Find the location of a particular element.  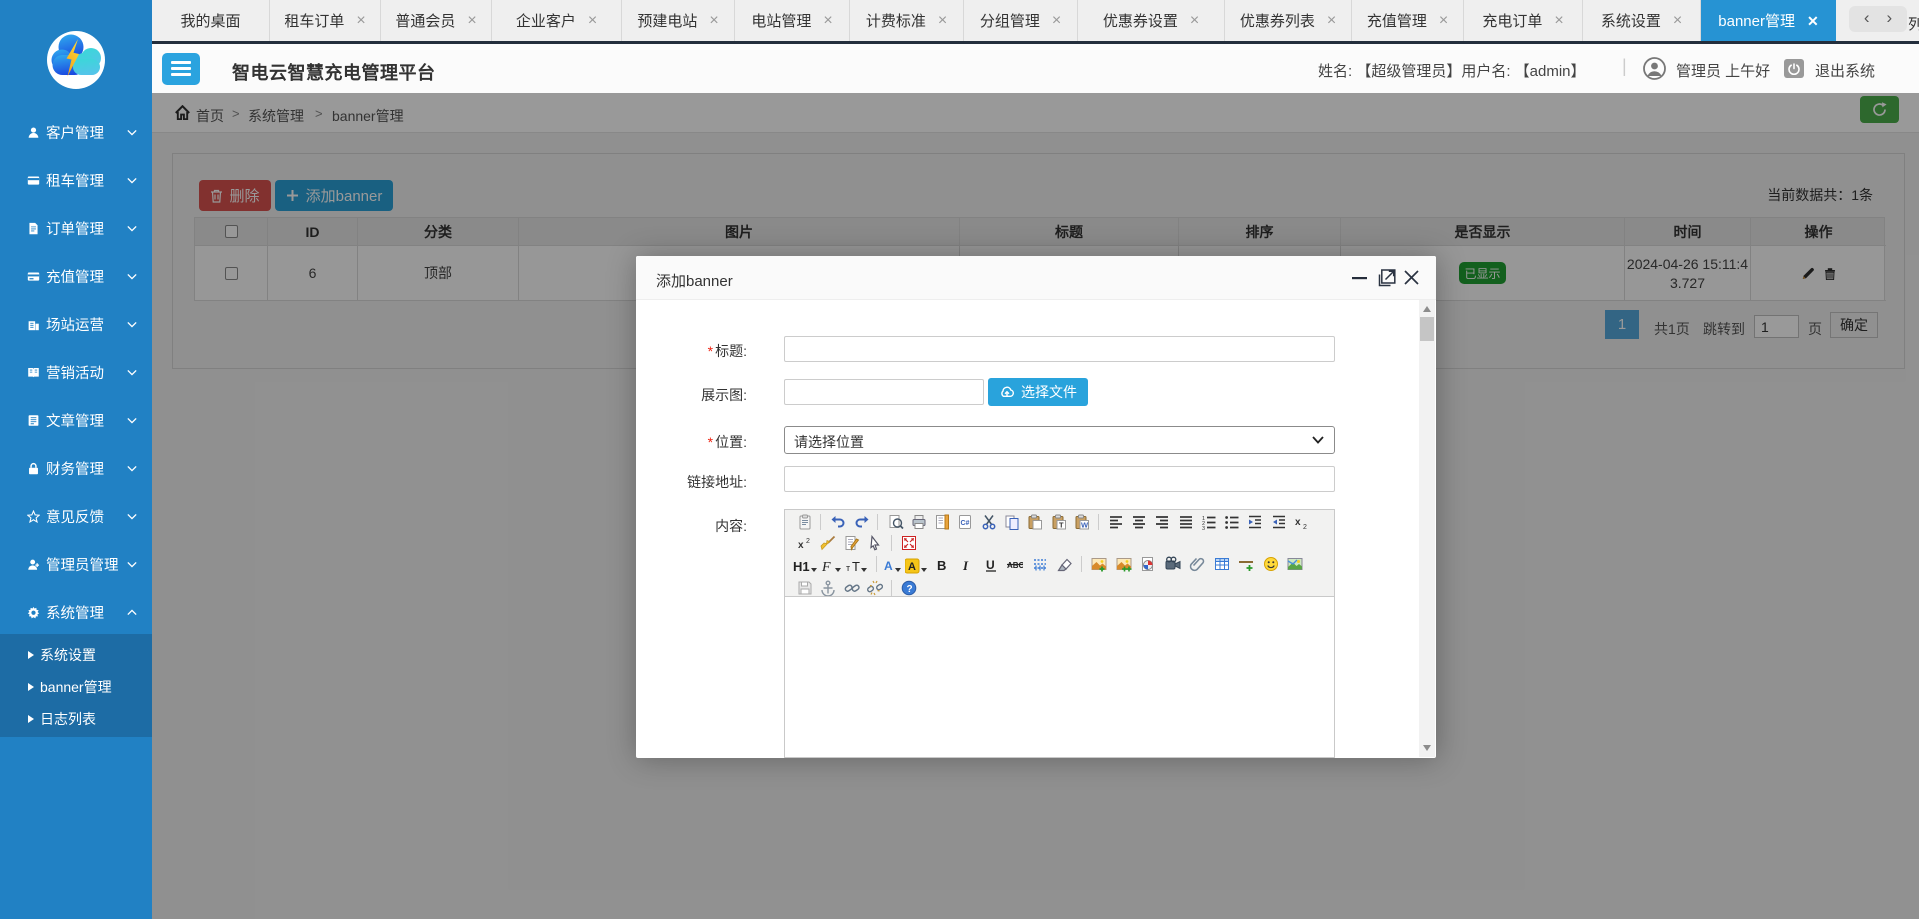

svg-text: I is located at coordinates (965, 565).